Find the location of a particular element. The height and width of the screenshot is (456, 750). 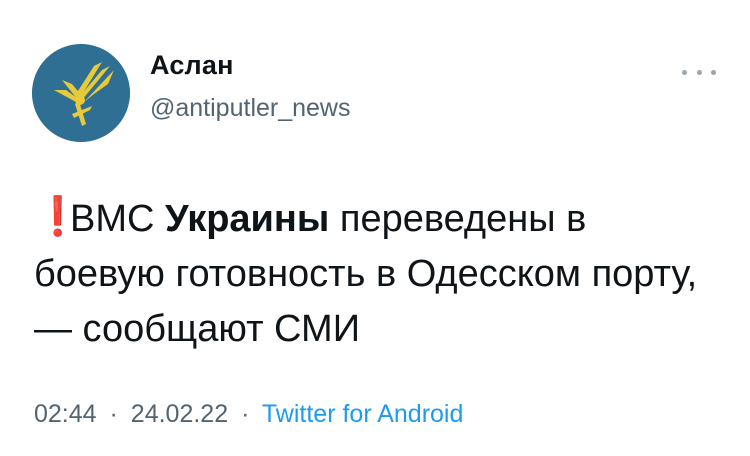

tweet-date: 24.02.22 is located at coordinates (179, 414).